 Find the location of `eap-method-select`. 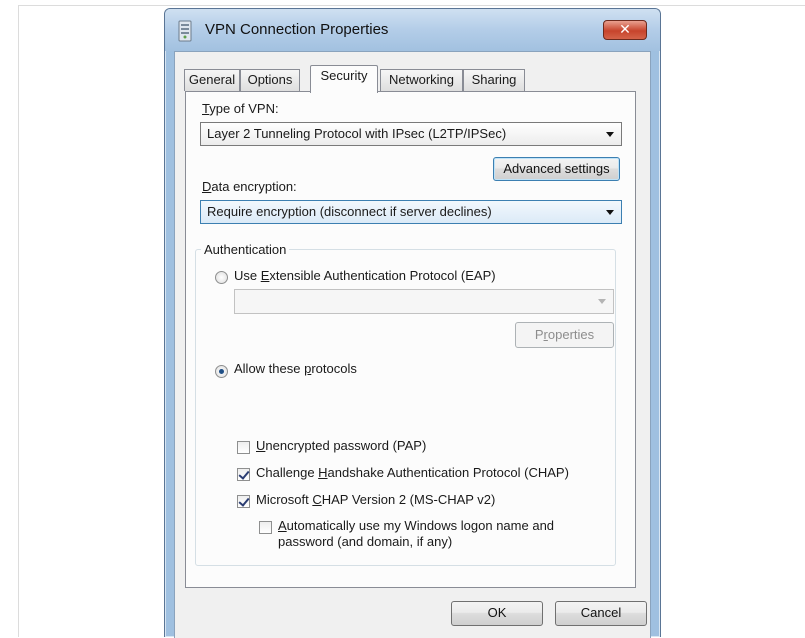

eap-method-select is located at coordinates (424, 301).